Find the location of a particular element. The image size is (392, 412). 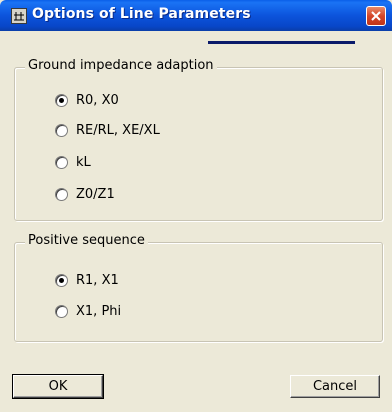

radio-r0-x0: R0, X0 is located at coordinates (87, 100).